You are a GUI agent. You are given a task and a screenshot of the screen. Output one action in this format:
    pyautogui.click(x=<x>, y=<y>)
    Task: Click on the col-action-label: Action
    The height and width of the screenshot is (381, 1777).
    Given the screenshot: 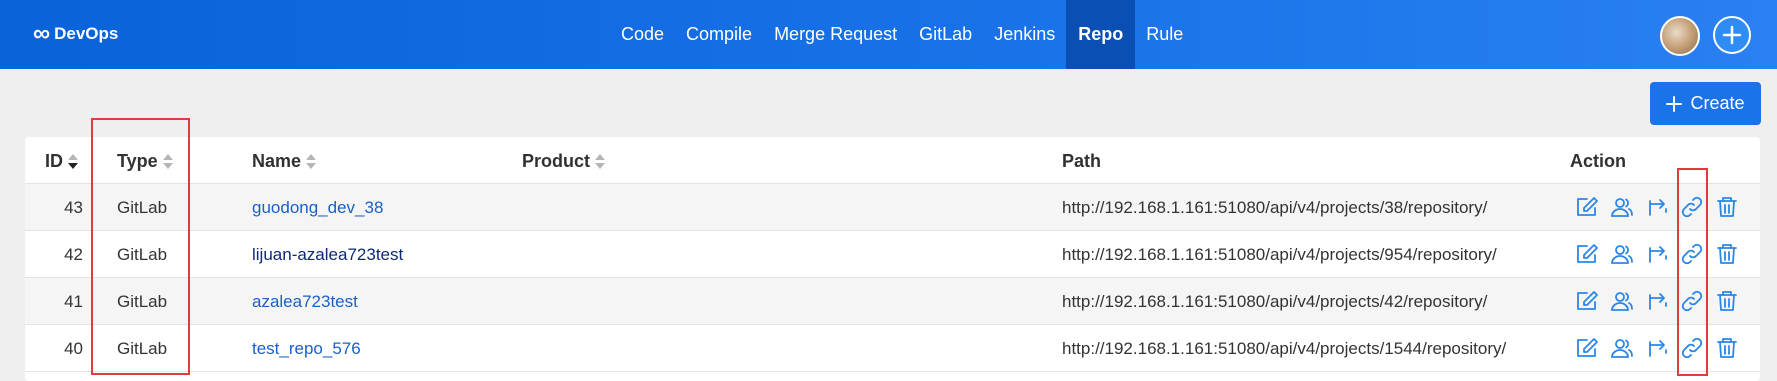 What is the action you would take?
    pyautogui.click(x=1598, y=161)
    